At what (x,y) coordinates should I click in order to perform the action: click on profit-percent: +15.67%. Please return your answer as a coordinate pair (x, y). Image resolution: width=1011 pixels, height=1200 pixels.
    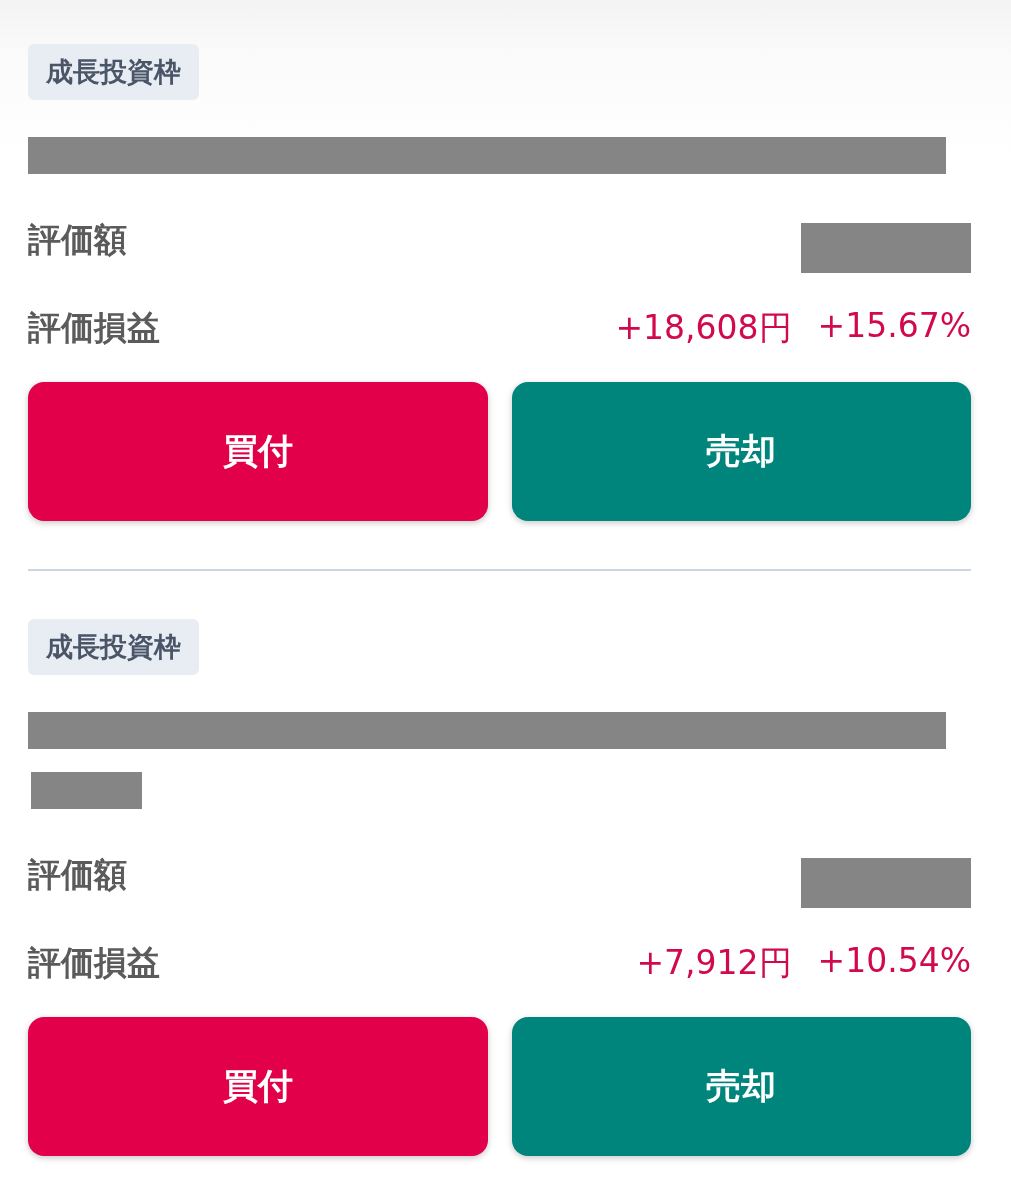
    Looking at the image, I should click on (894, 326).